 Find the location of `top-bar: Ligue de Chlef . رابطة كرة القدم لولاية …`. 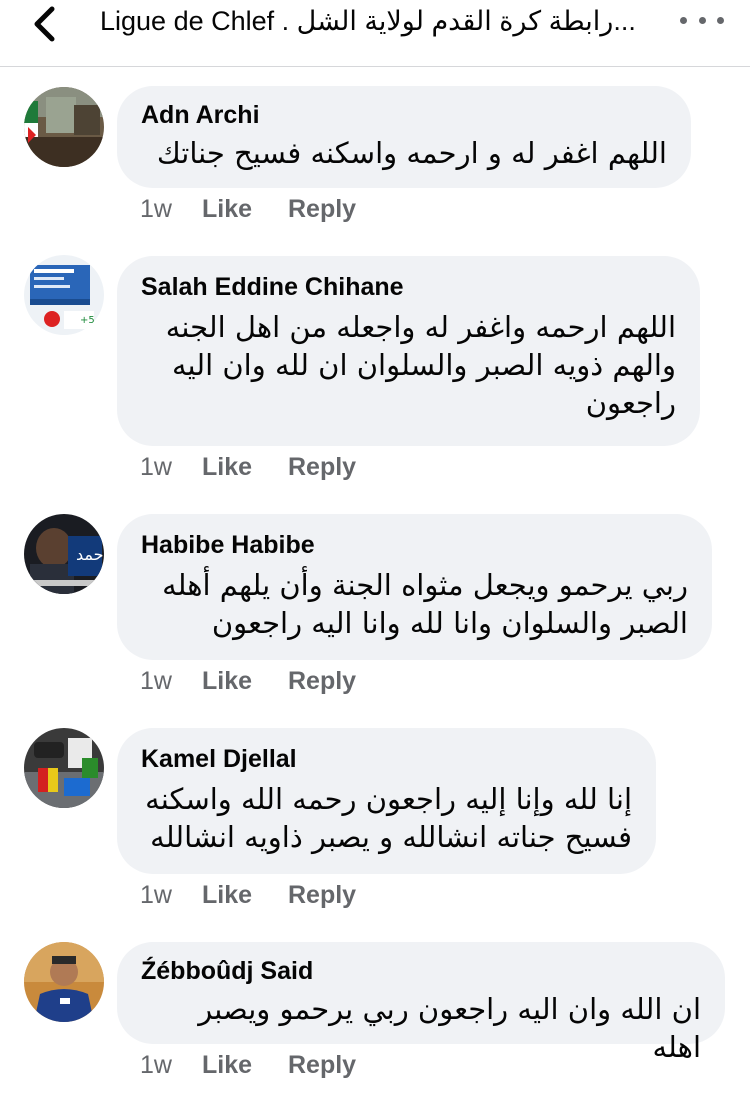

top-bar: Ligue de Chlef . رابطة كرة القدم لولاية … is located at coordinates (375, 33).